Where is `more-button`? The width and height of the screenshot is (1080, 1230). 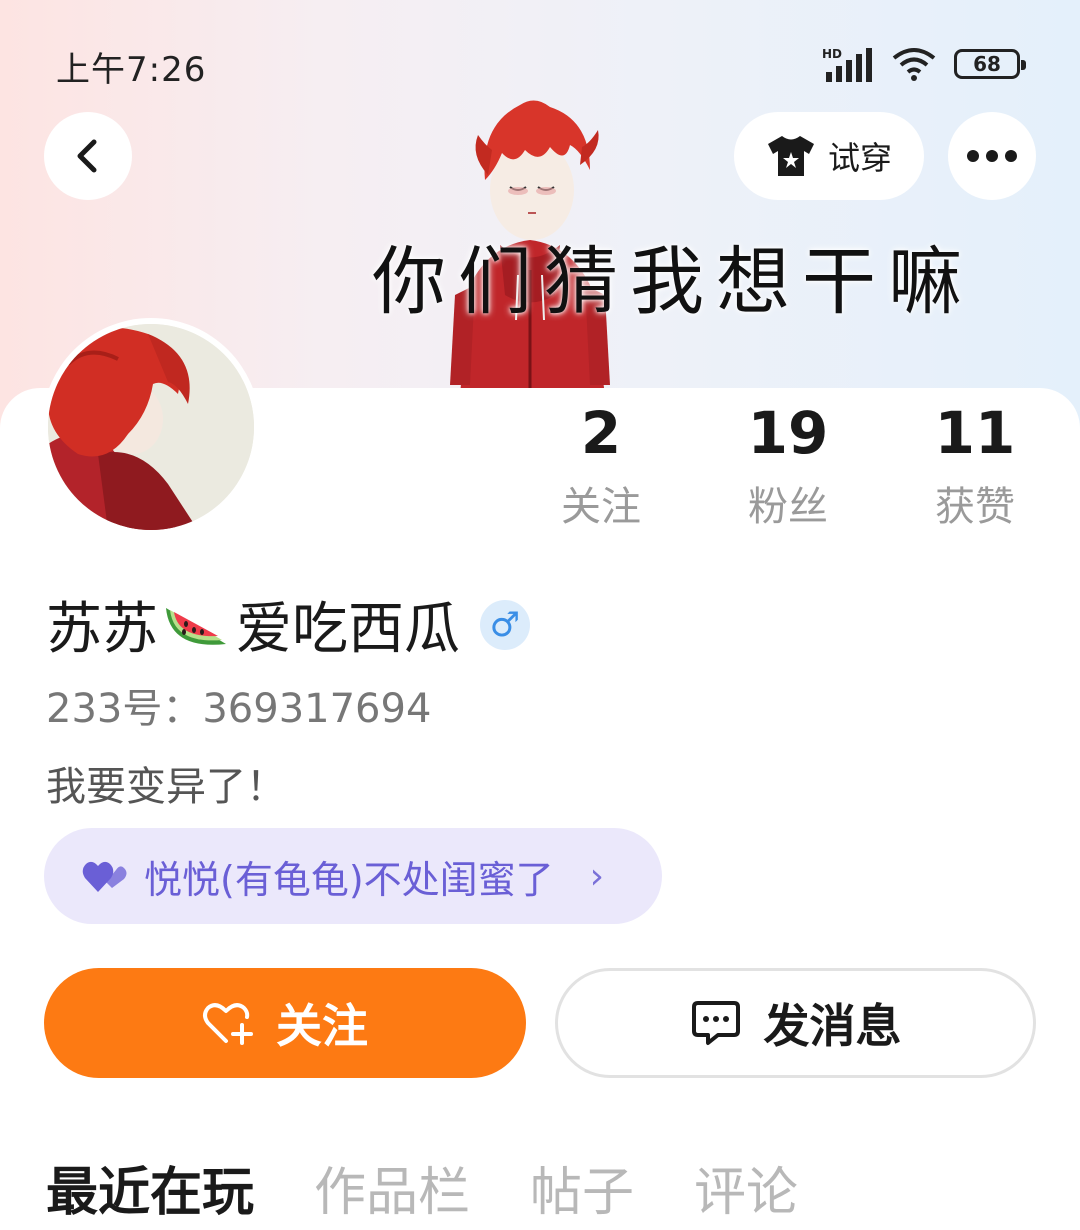 more-button is located at coordinates (992, 156).